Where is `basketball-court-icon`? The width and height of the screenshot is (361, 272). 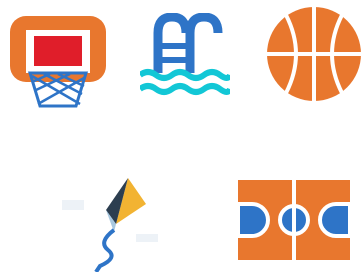
basketball-court-icon is located at coordinates (294, 220).